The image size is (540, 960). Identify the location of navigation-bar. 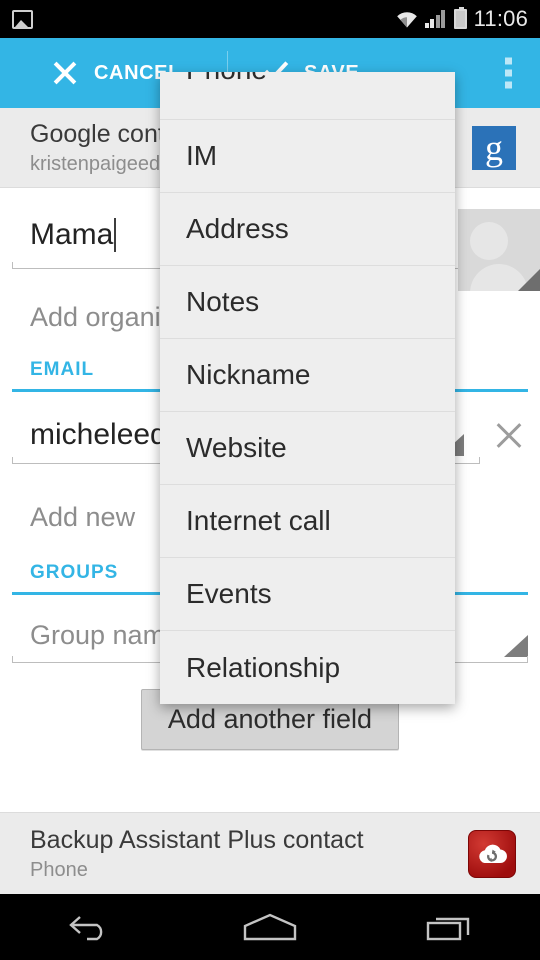
(270, 927).